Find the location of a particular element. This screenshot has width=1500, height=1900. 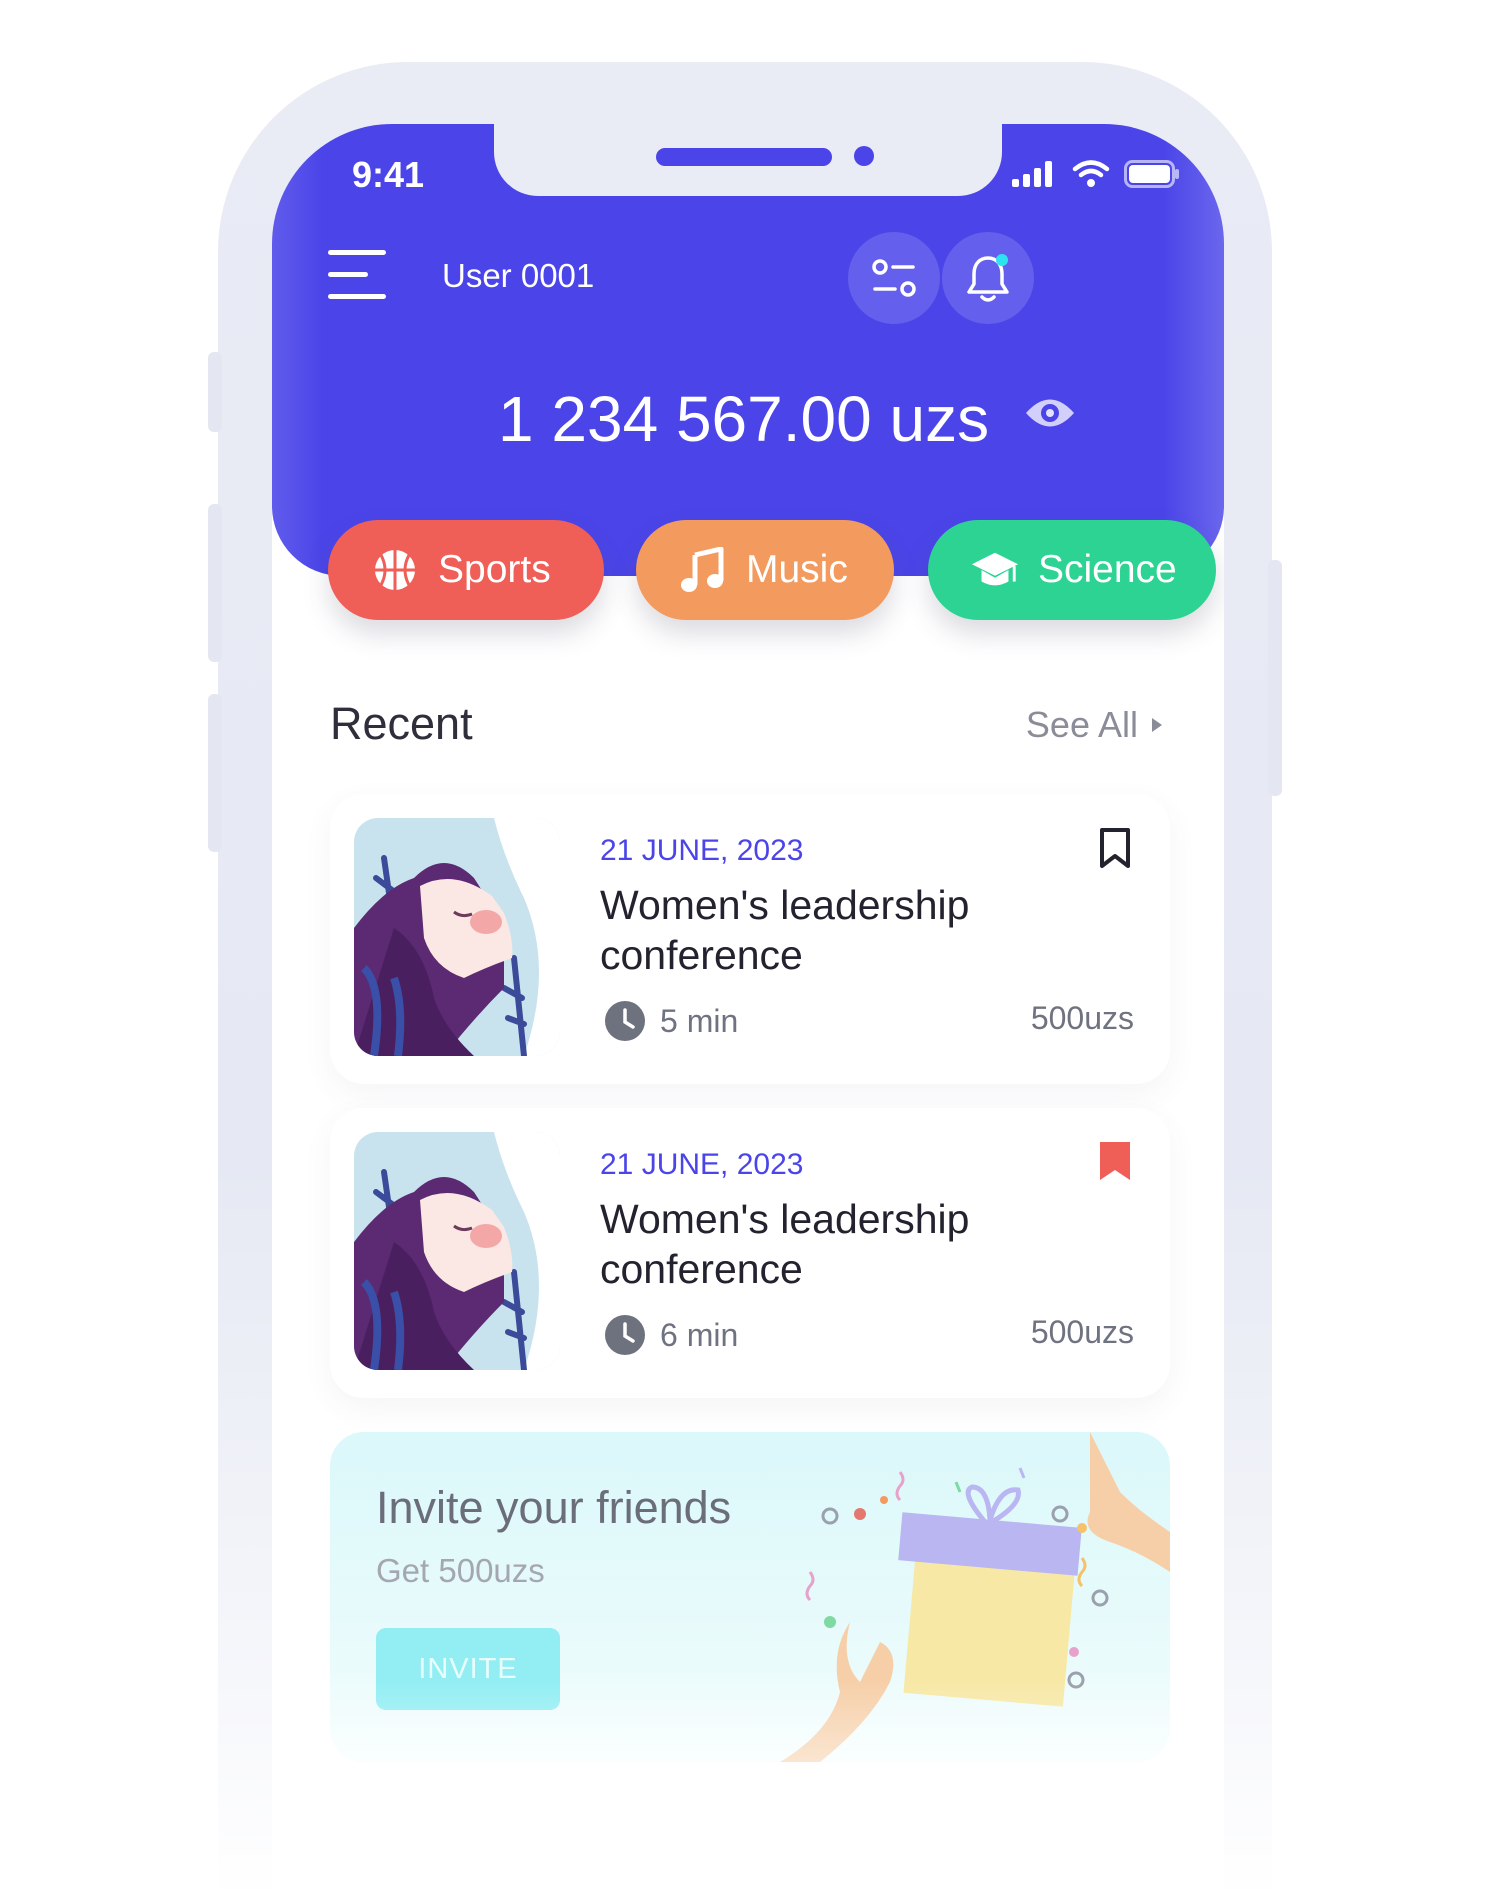

card-duration: 6 min is located at coordinates (671, 1335).